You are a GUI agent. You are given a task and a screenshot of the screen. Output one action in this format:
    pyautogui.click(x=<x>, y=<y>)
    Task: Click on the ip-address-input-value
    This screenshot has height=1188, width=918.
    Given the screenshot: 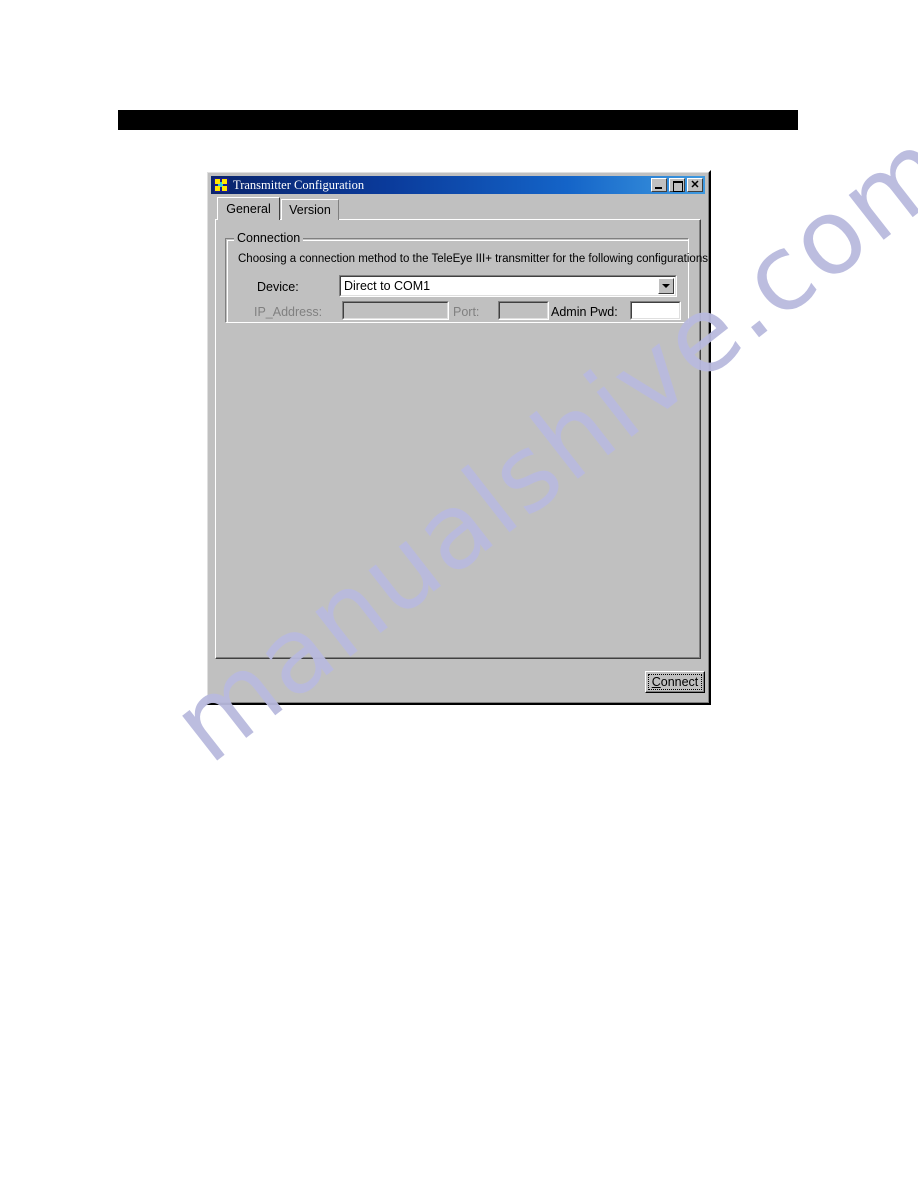 What is the action you would take?
    pyautogui.click(x=395, y=310)
    